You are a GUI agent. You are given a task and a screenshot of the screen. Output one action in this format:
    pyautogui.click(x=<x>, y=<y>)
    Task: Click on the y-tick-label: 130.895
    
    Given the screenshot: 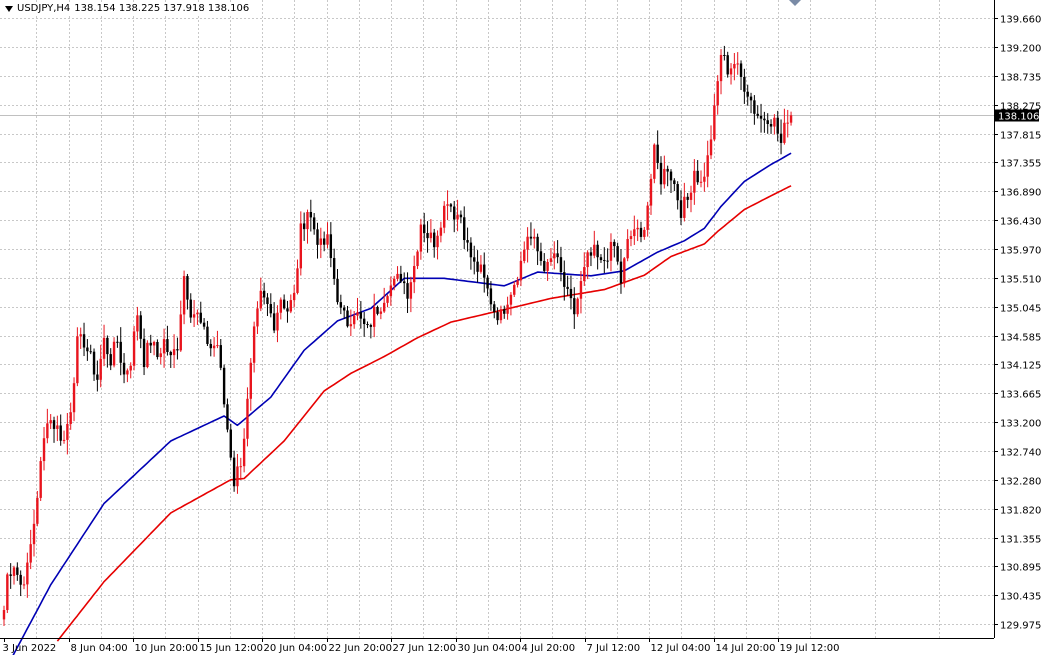 What is the action you would take?
    pyautogui.click(x=1020, y=568)
    